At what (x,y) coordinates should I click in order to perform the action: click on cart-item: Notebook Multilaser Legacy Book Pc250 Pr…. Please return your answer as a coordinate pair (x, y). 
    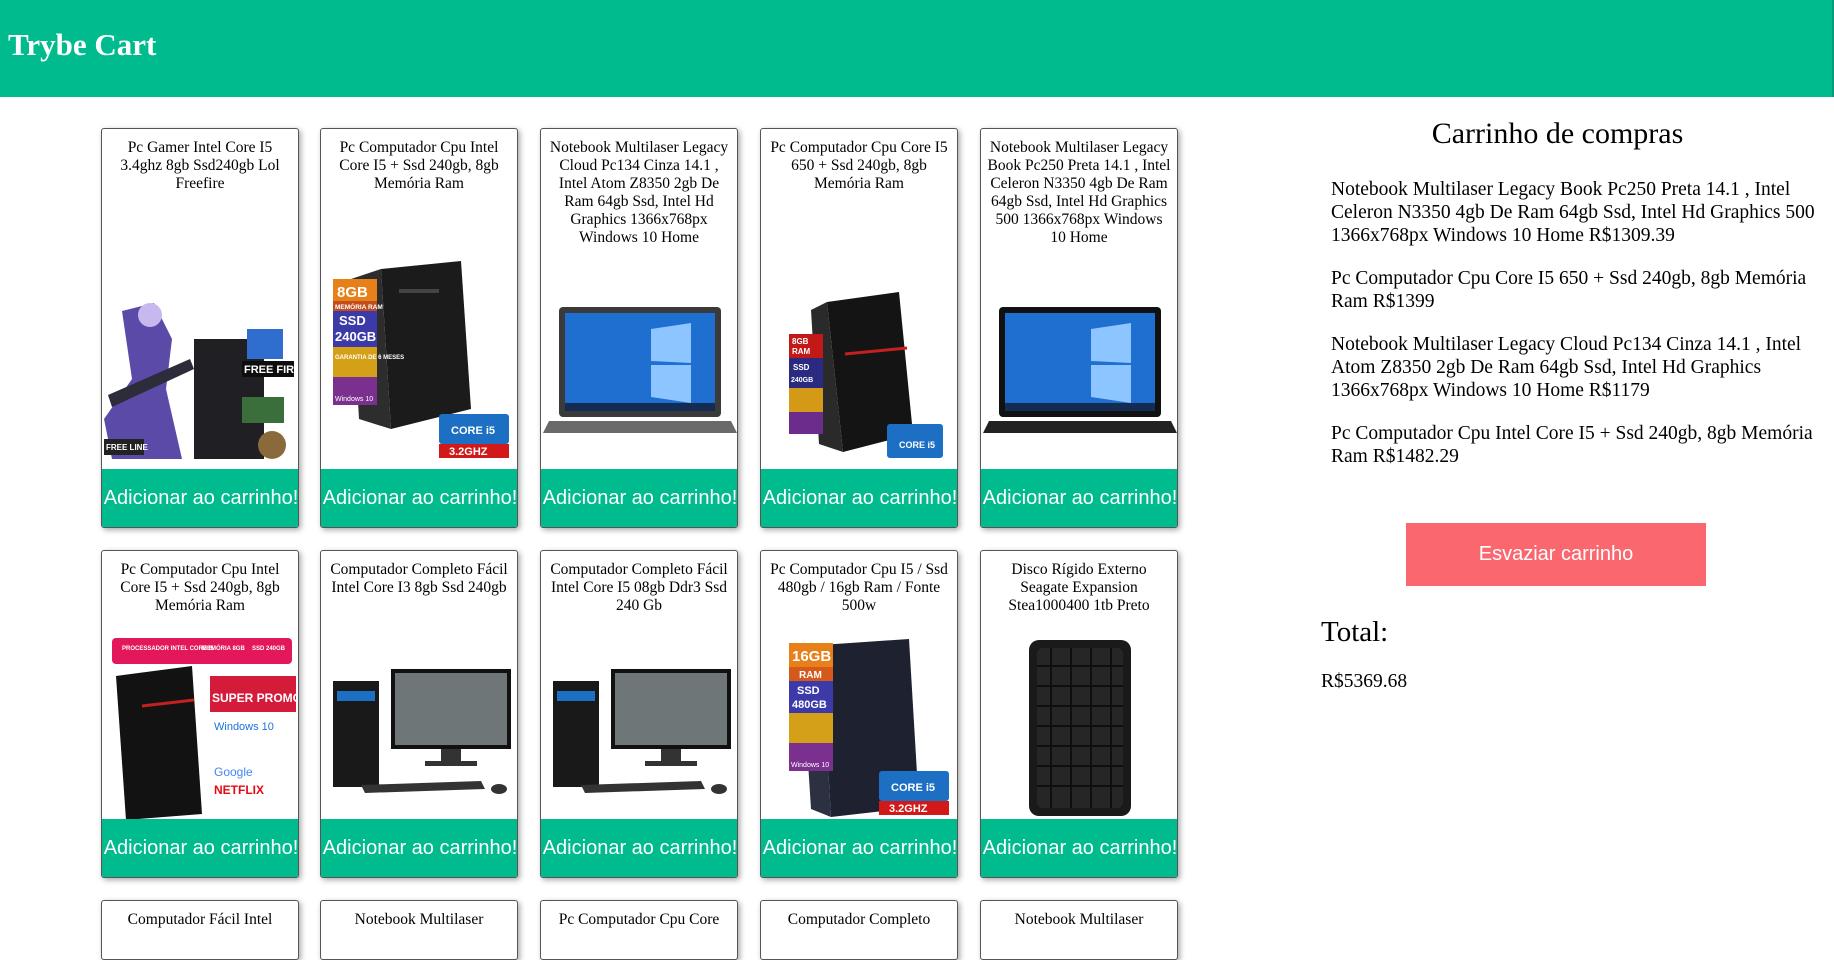
    Looking at the image, I should click on (1581, 212).